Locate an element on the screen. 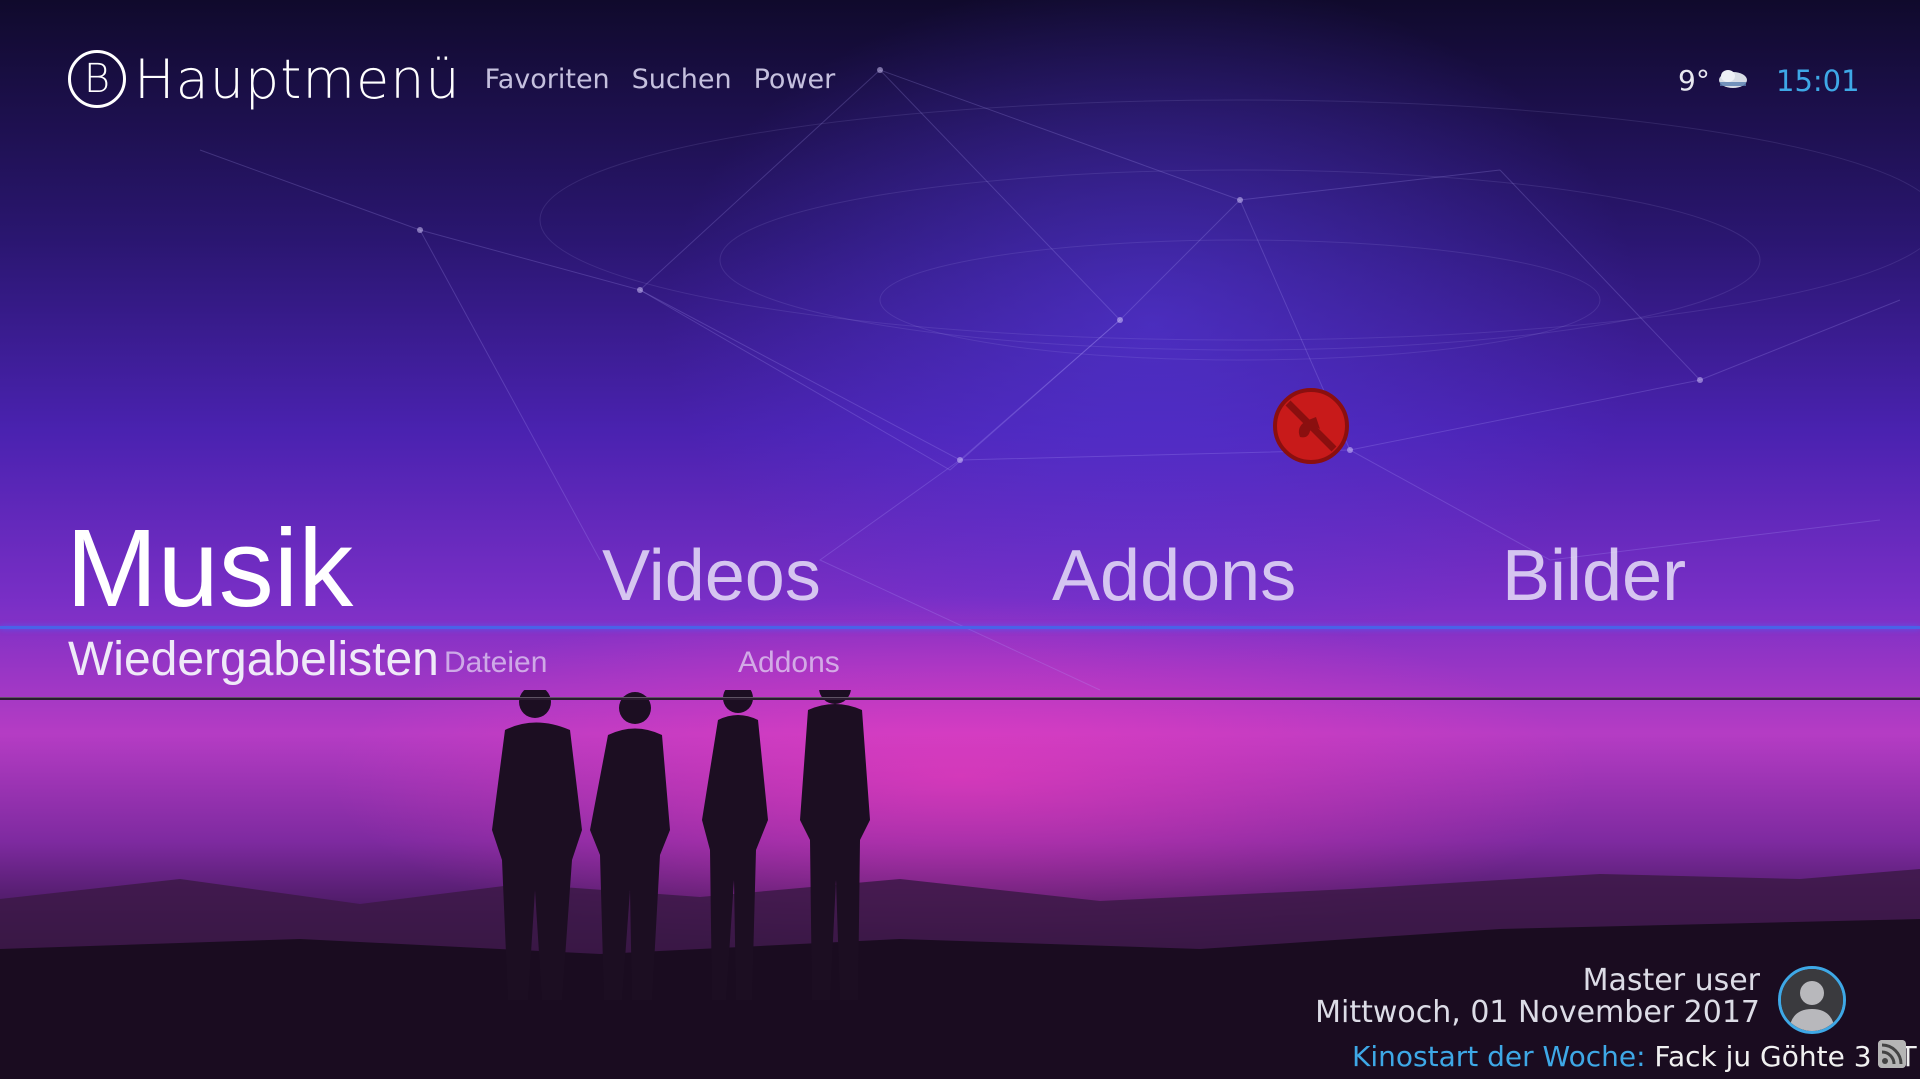  user-info: Master user Mittwoch, 01 November 2017 is located at coordinates (1537, 997).